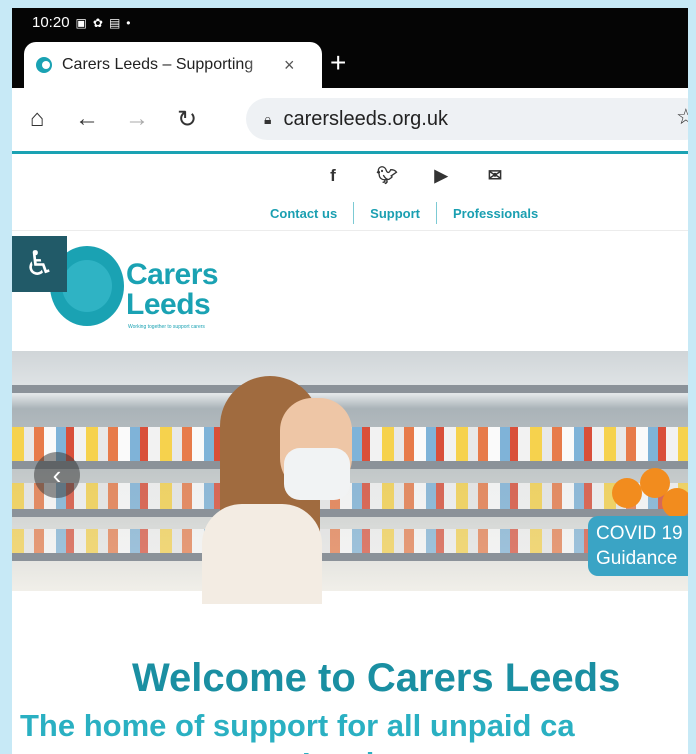  I want to click on lock-icon: 🔒︎, so click(268, 118).